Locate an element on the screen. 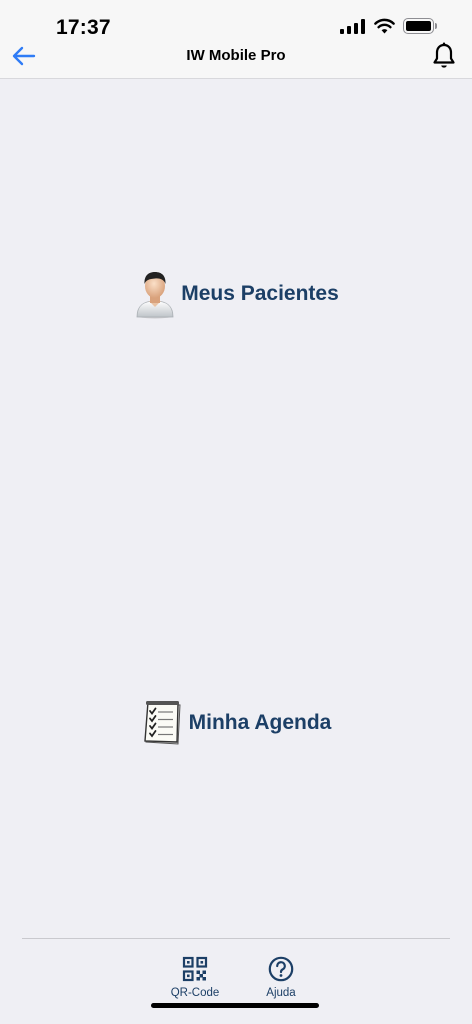 The image size is (472, 1024). page-title: IW Mobile Pro is located at coordinates (236, 55).